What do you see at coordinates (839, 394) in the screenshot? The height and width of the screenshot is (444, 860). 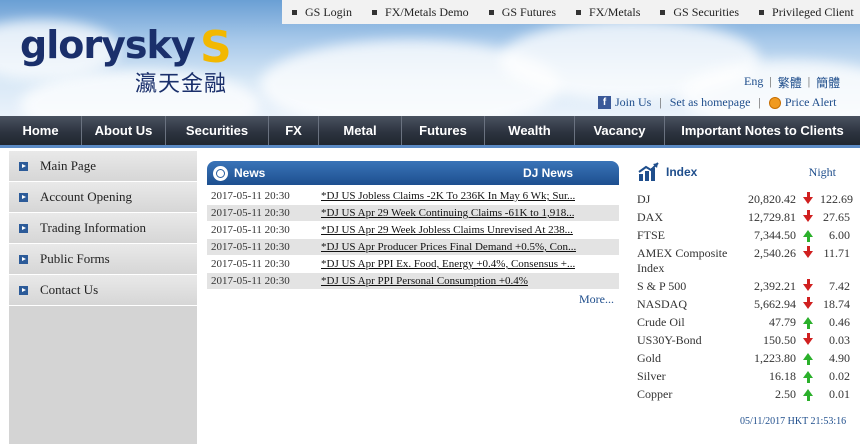 I see `index-change: 0.01` at bounding box center [839, 394].